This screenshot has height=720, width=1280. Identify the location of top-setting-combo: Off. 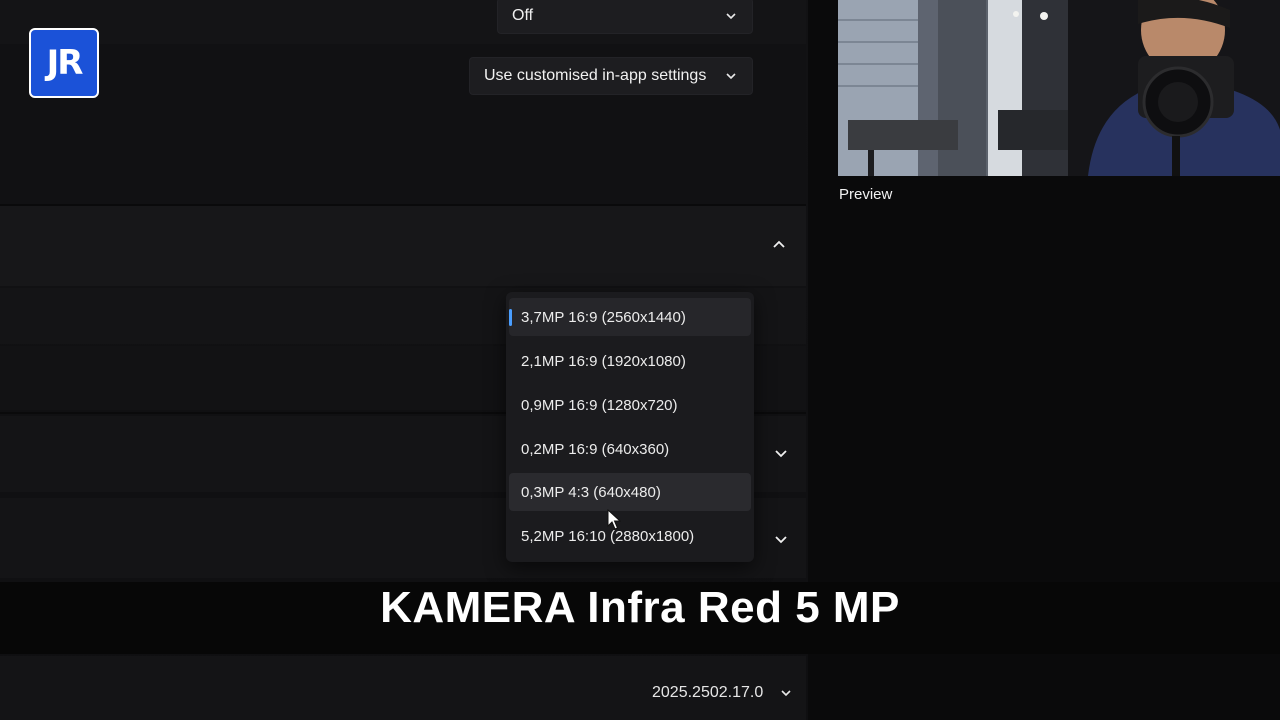
(625, 17).